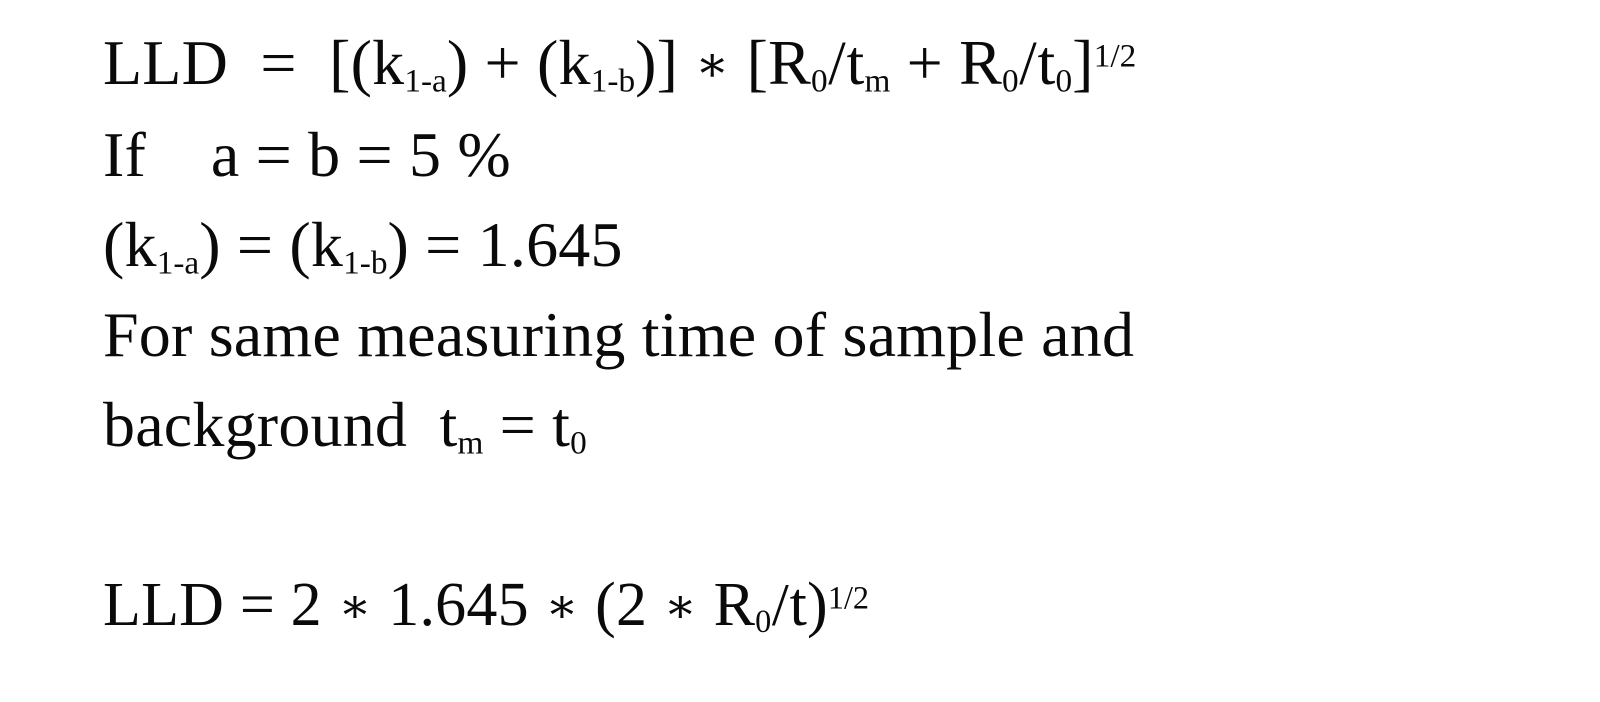 Image resolution: width=1600 pixels, height=702 pixels. Describe the element at coordinates (621, 605) in the screenshot. I see `formula-text: (2` at that location.